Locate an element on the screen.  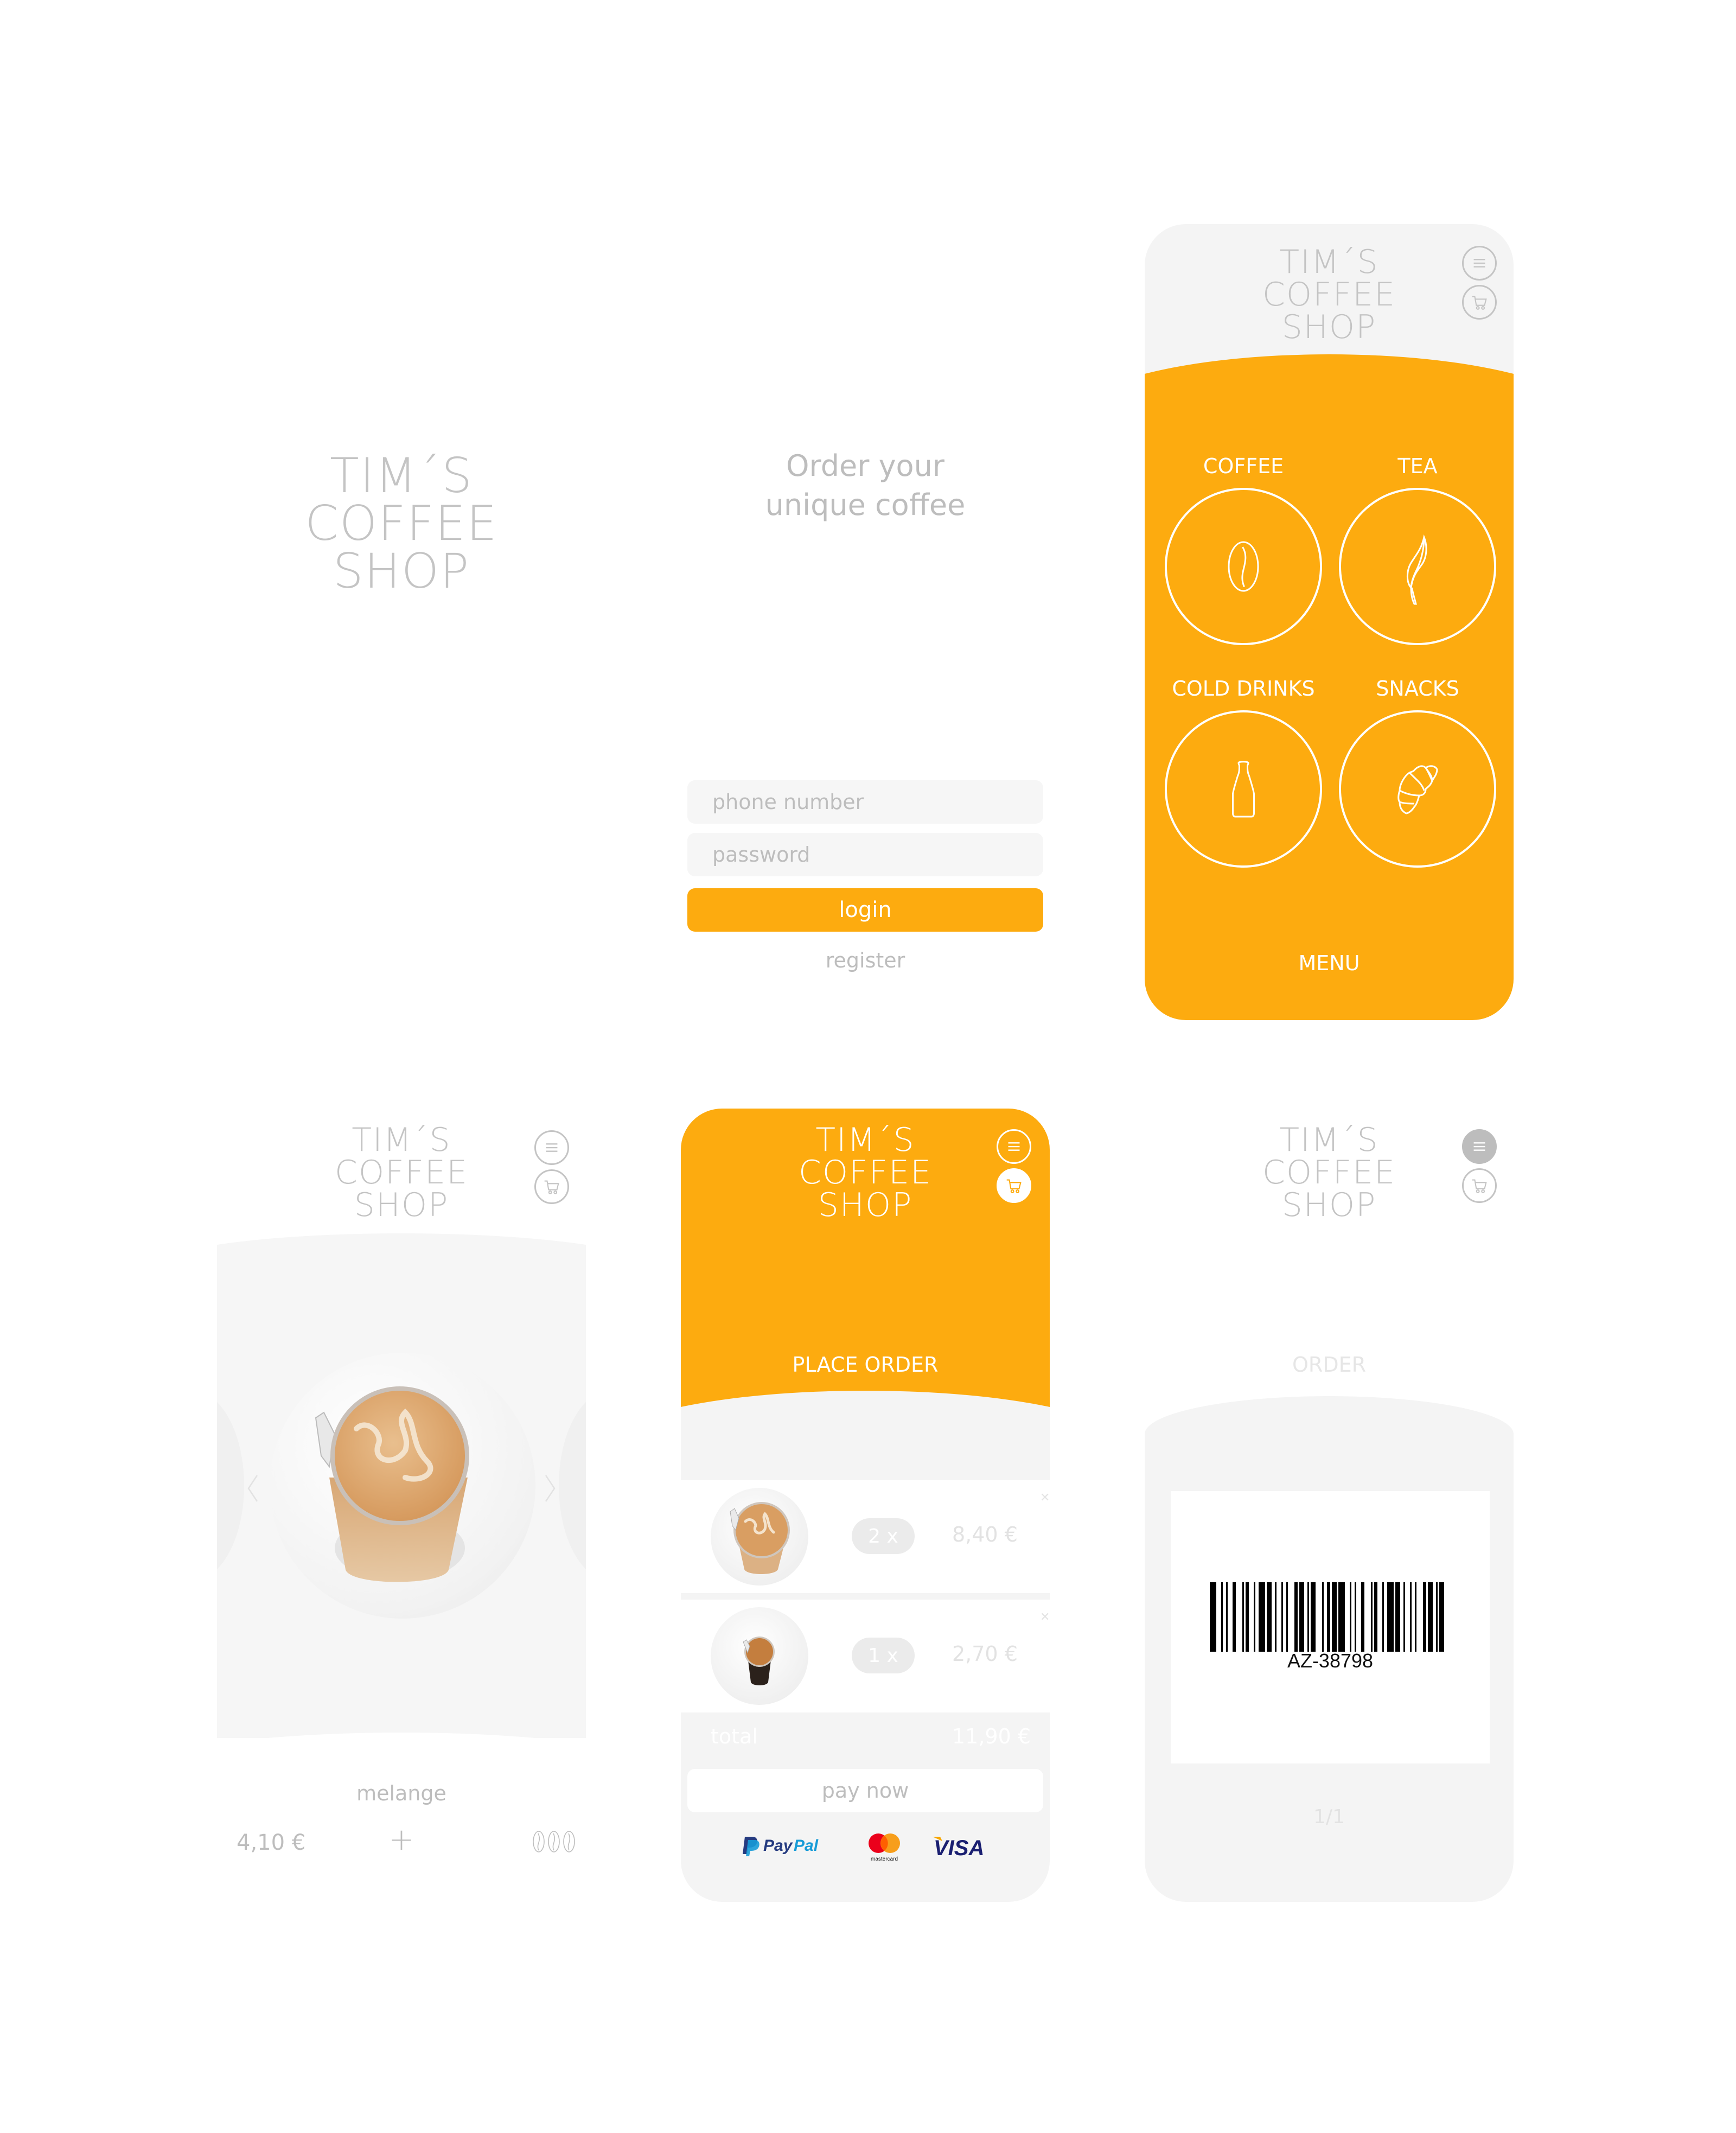
hamburger-menu-button-active is located at coordinates (1479, 1146).